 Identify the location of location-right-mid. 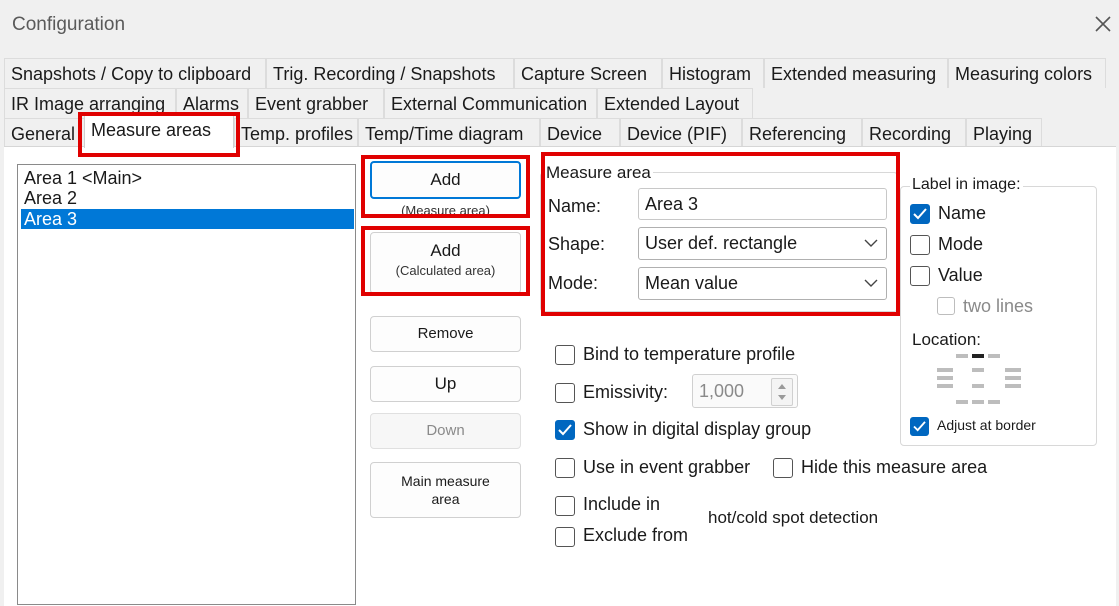
(1013, 378).